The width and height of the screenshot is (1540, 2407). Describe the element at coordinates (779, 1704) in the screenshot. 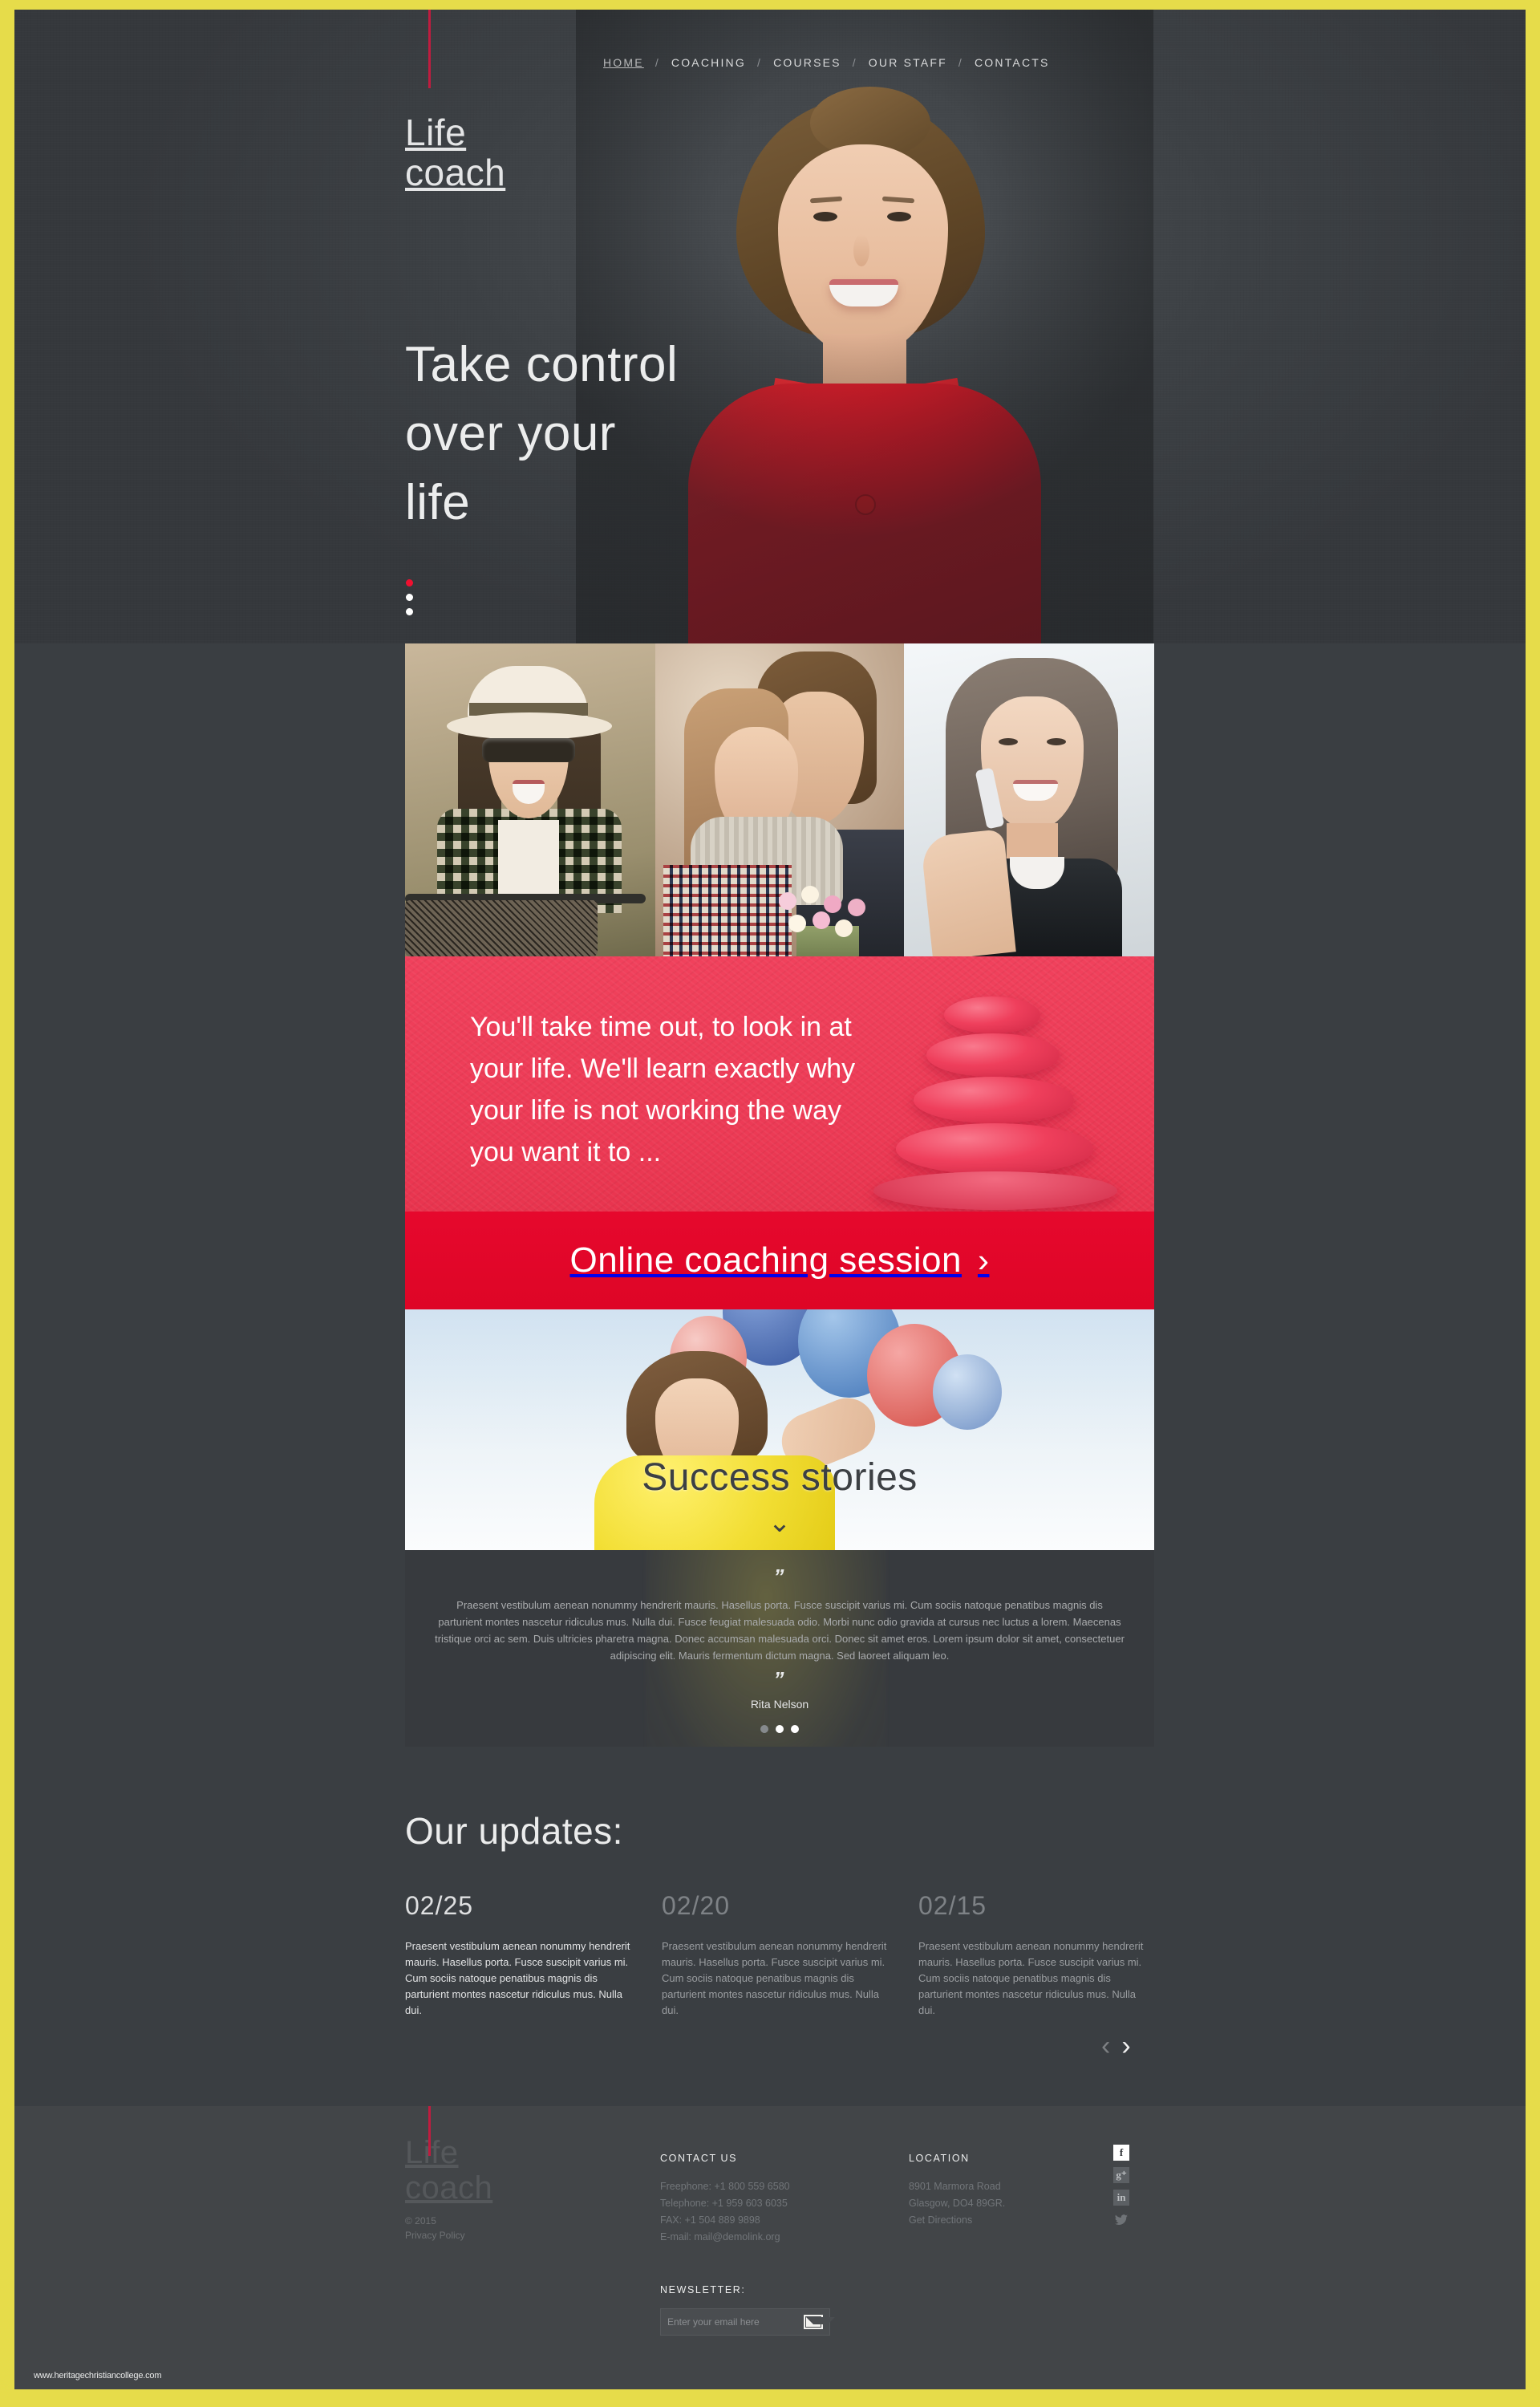

I see `testimonial-author: Rita Nelson` at that location.